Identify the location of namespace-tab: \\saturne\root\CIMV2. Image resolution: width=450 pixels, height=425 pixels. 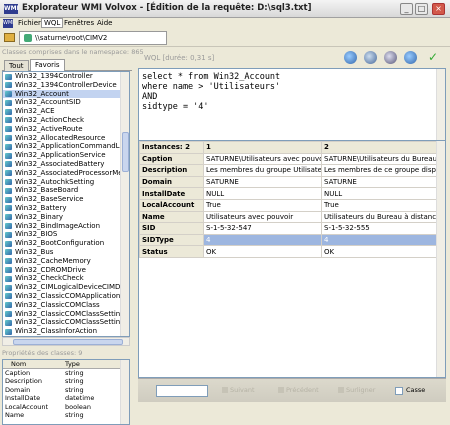
(93, 38).